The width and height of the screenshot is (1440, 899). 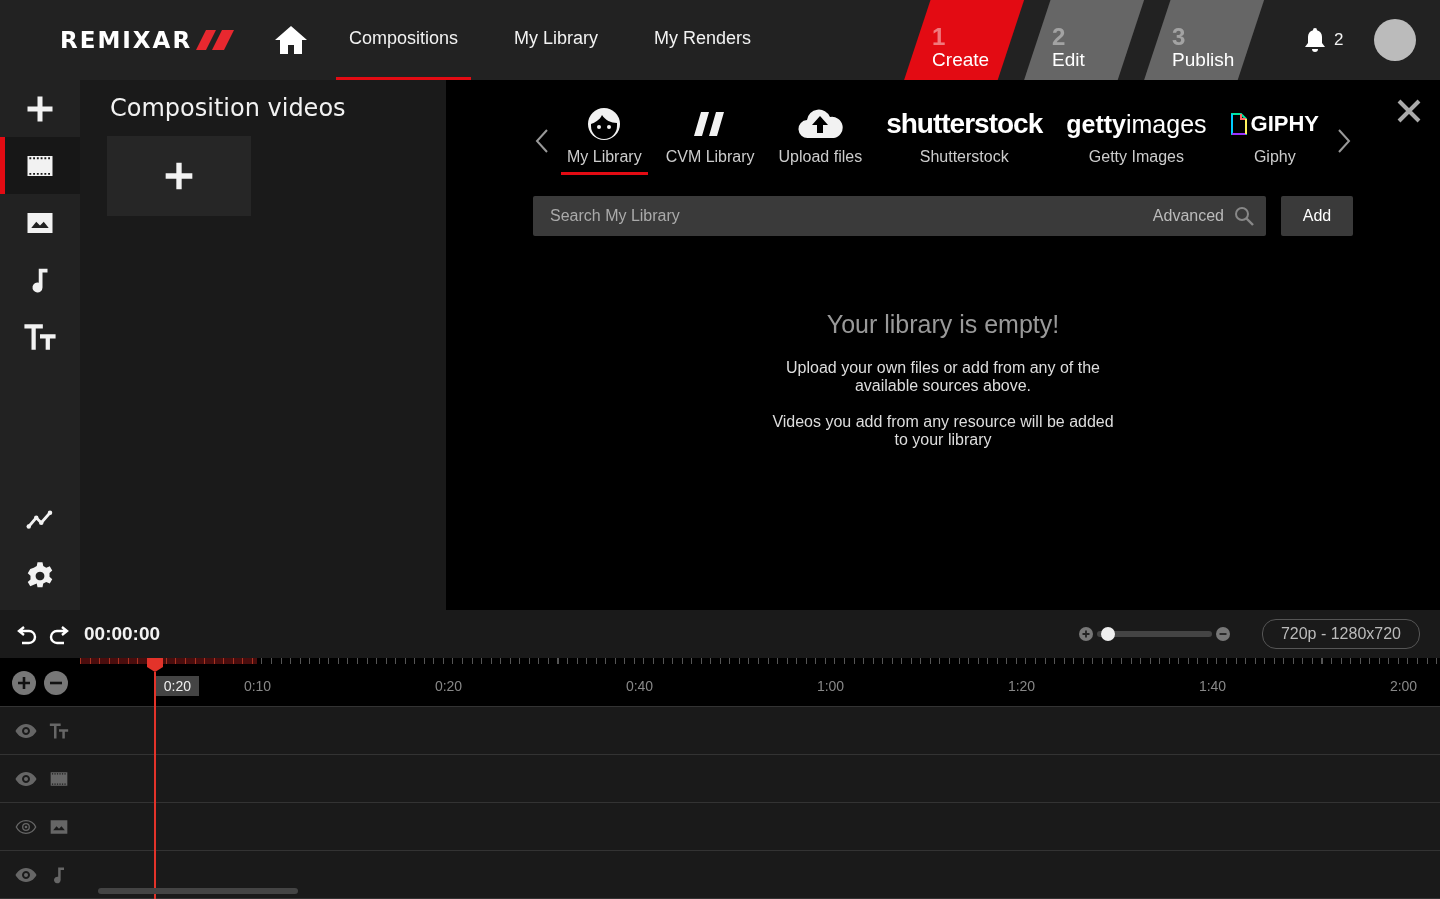 What do you see at coordinates (291, 40) in the screenshot?
I see `home-icon` at bounding box center [291, 40].